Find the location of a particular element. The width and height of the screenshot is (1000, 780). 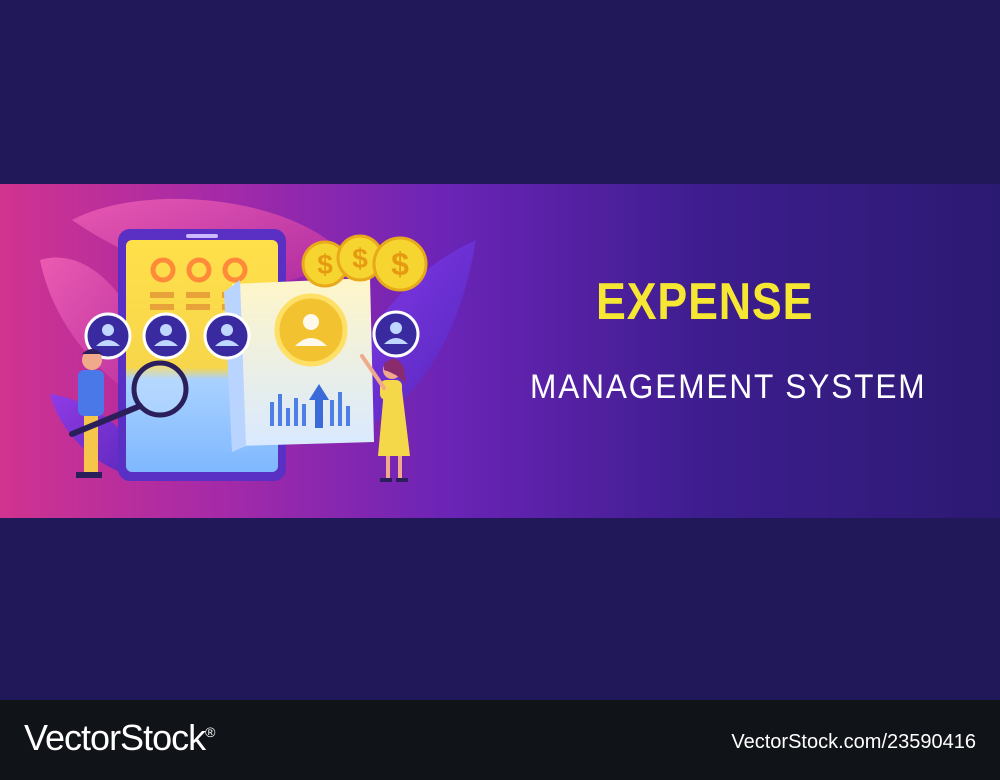

report-document-icon is located at coordinates (299, 365).